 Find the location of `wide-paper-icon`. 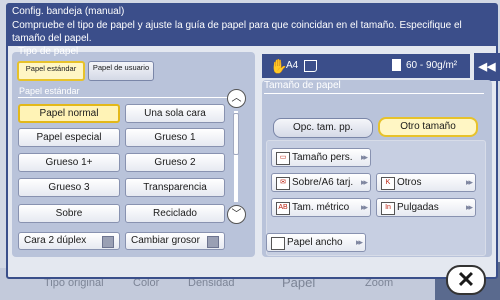

wide-paper-icon is located at coordinates (278, 243).